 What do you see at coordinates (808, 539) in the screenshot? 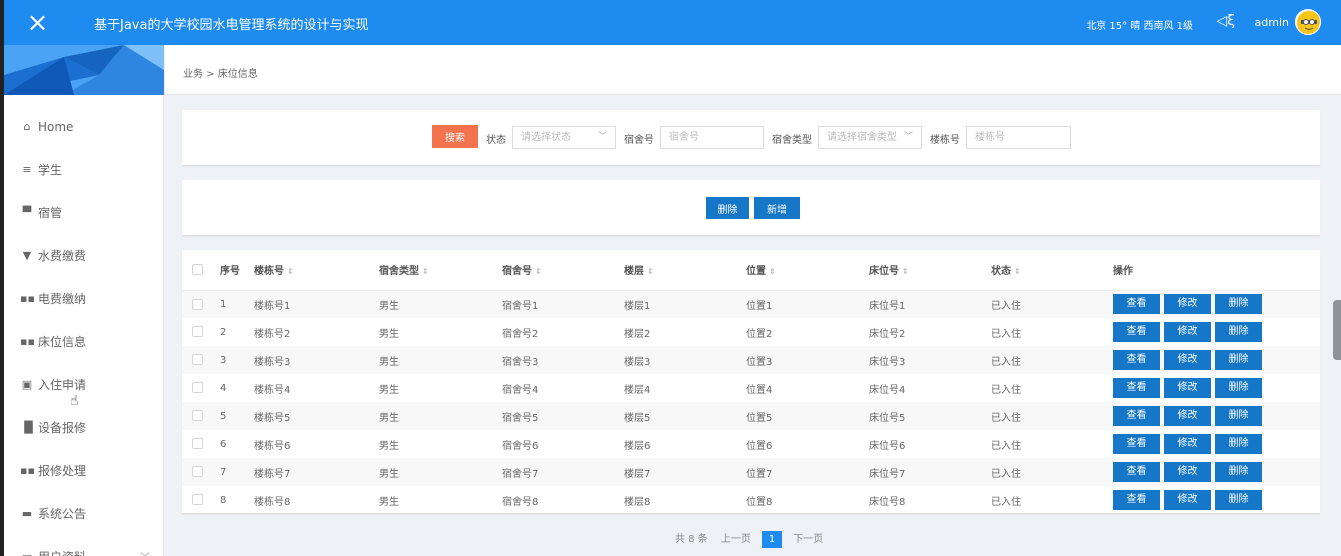
I see `next-page-button: 下一页` at bounding box center [808, 539].